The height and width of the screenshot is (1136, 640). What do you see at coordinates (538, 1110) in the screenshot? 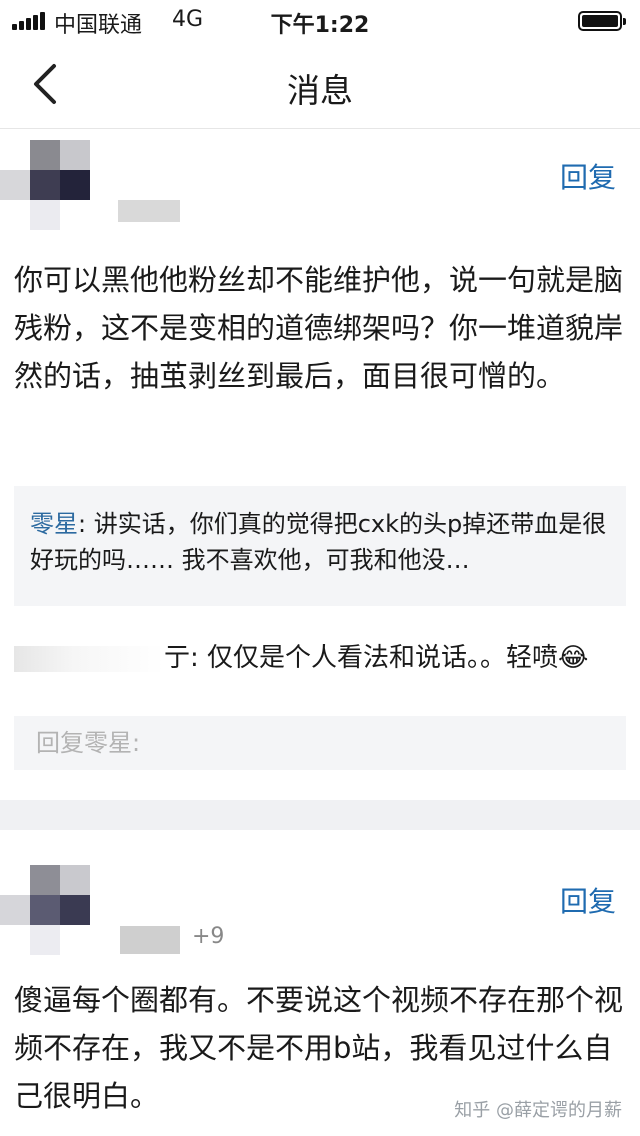
I see `watermark: 知乎 @薛定谔的月薪` at bounding box center [538, 1110].